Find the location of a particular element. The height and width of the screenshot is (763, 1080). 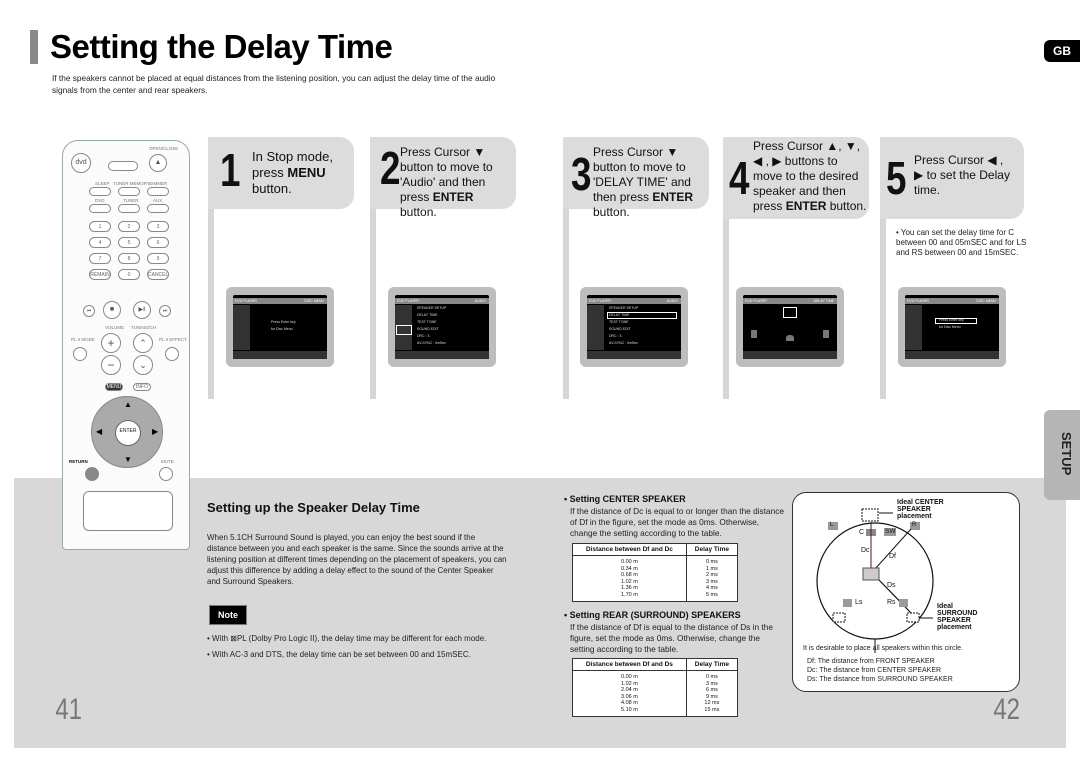

ideal-center-label: Ideal CENTER SPEAKER placement is located at coordinates (920, 509).